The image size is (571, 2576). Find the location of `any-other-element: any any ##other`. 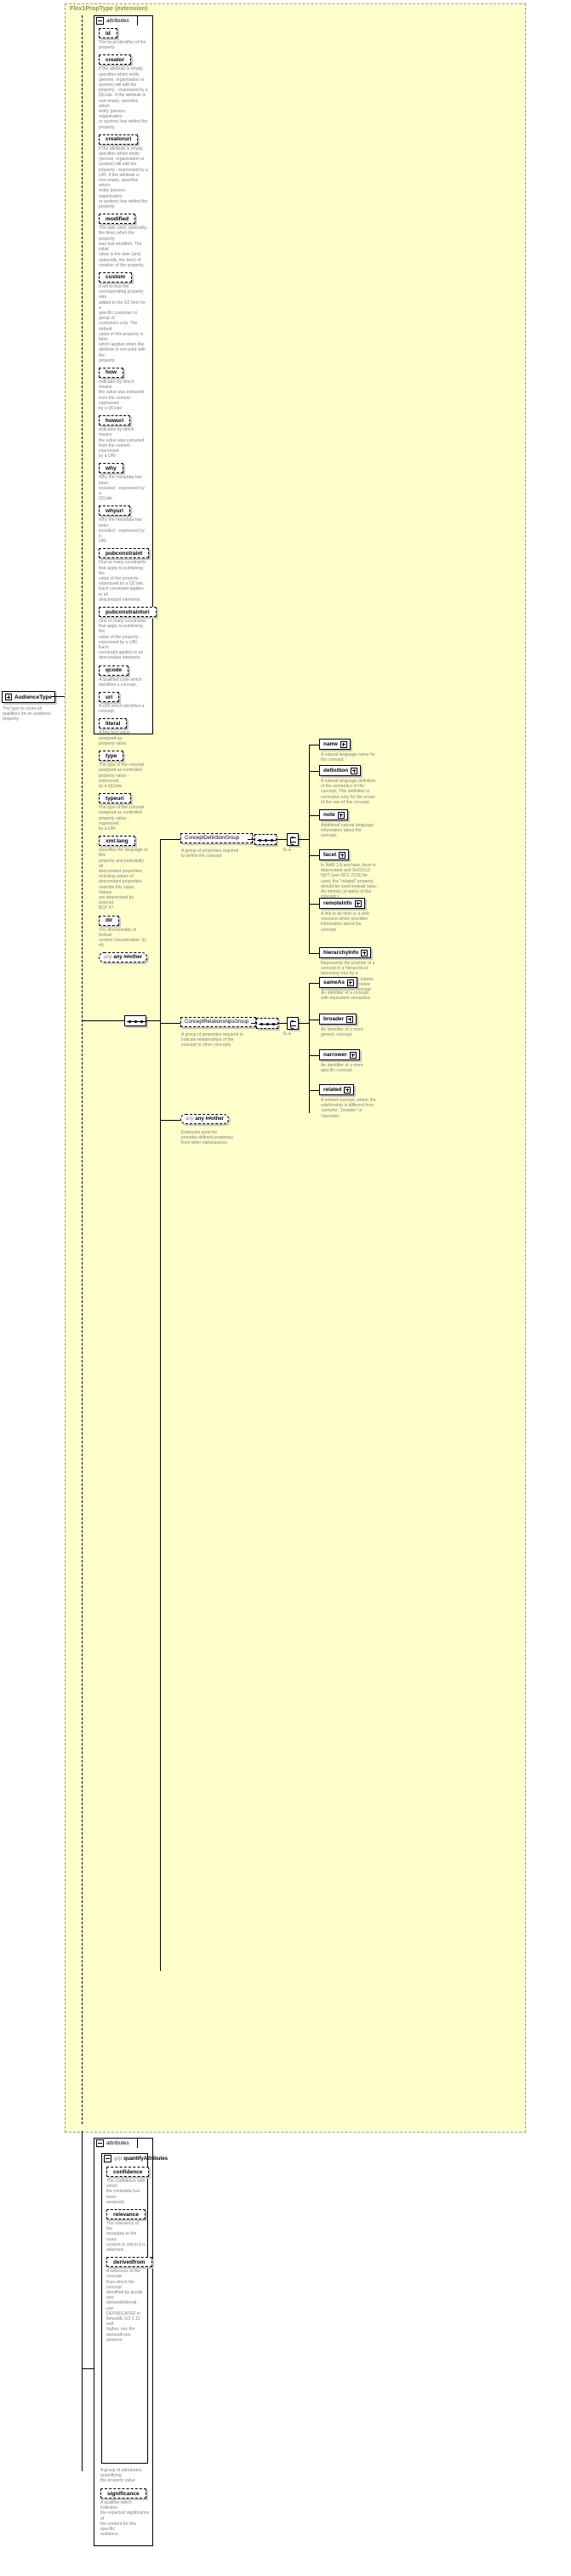

any-other-element: any any ##other is located at coordinates (205, 1119).